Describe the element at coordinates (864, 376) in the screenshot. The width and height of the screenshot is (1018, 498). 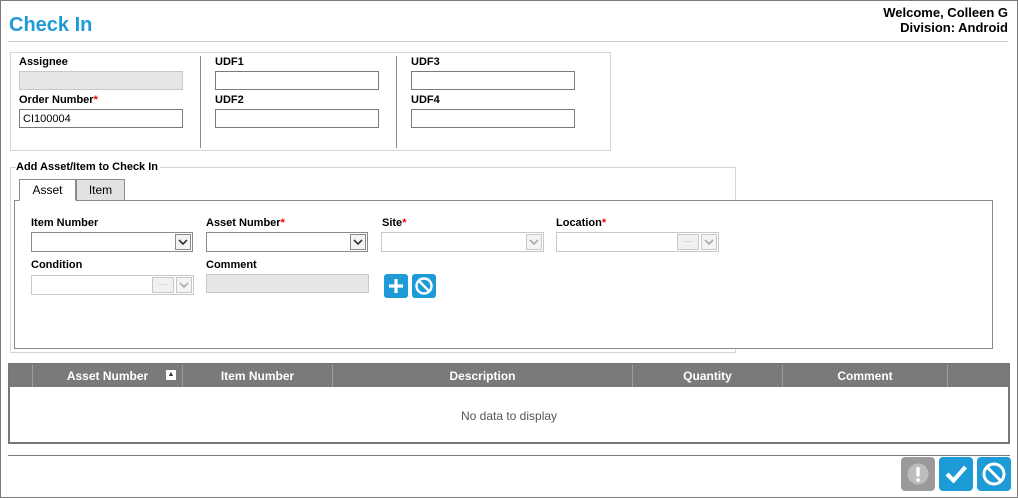
I see `column-header-comment: Comment` at that location.